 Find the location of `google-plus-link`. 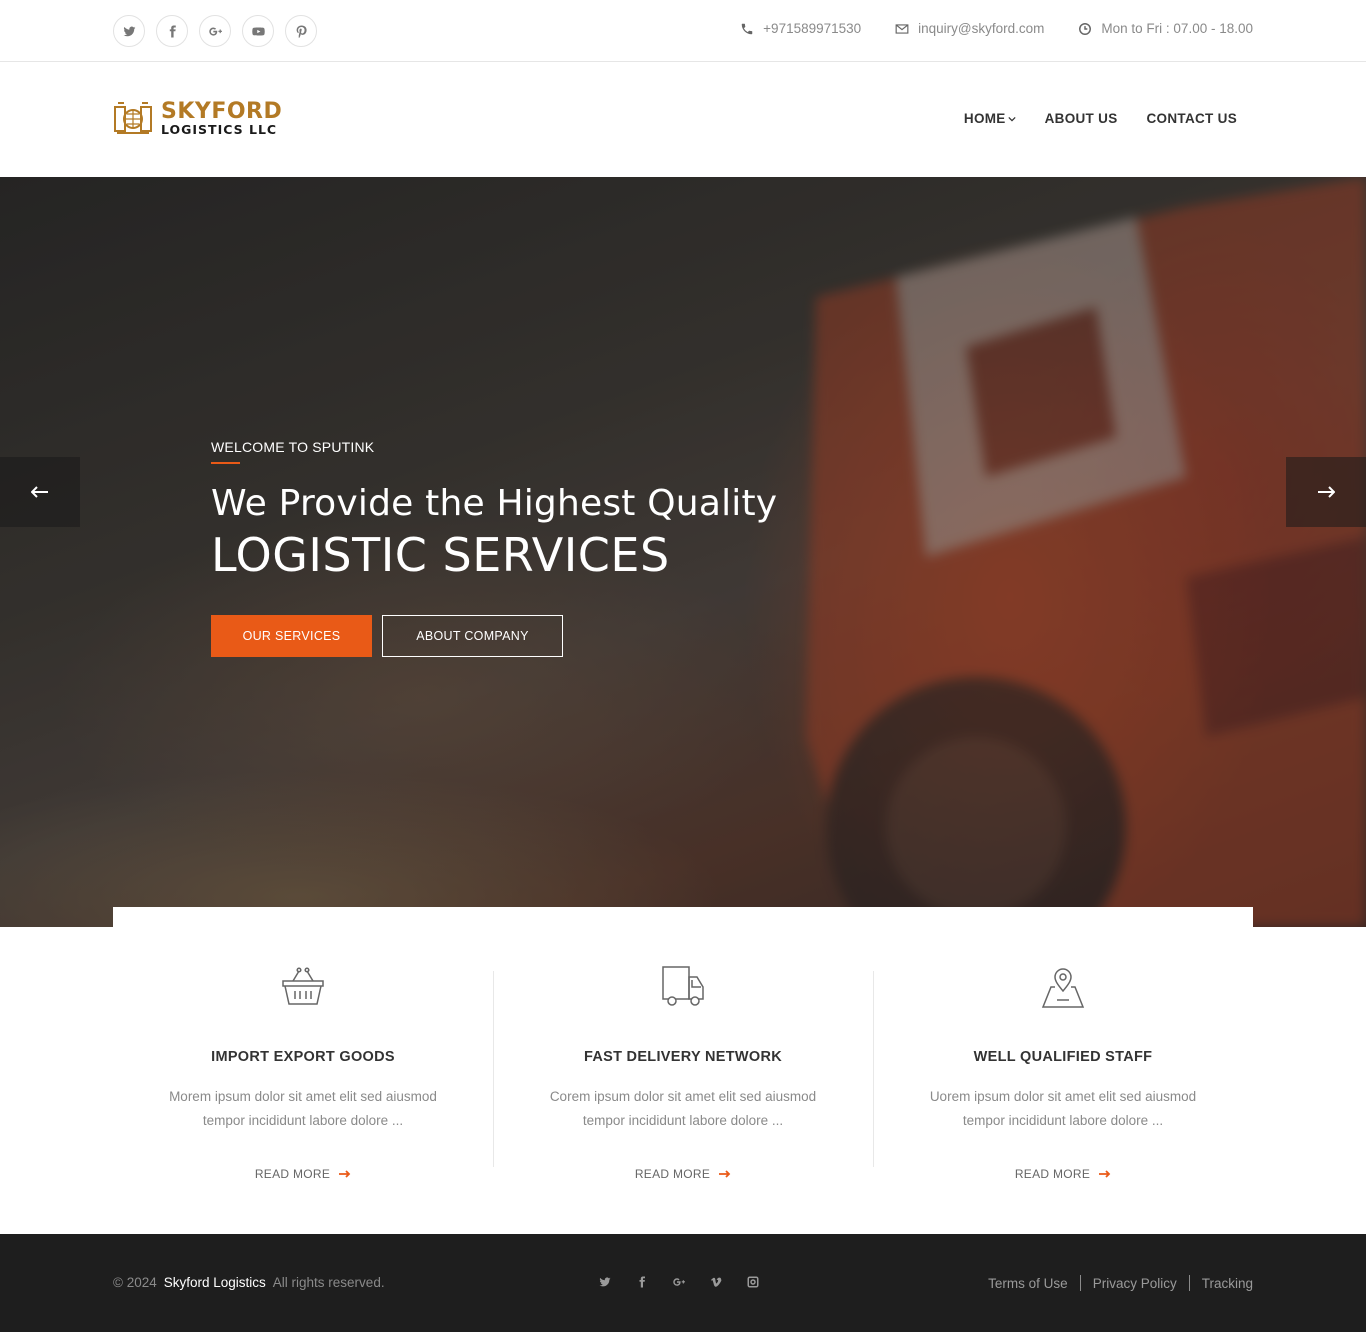

google-plus-link is located at coordinates (215, 31).